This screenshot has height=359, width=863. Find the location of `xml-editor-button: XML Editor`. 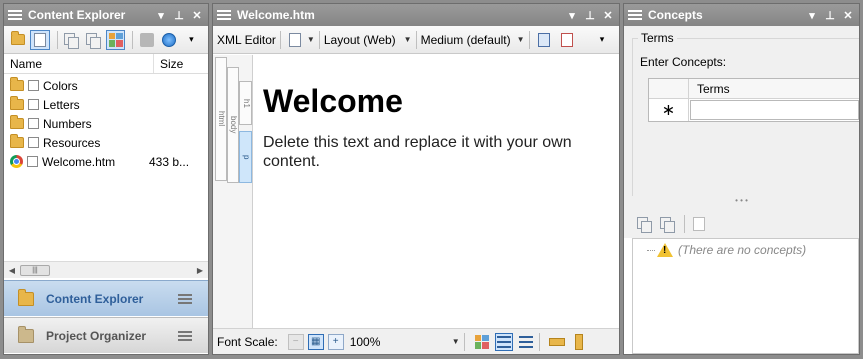

xml-editor-button: XML Editor is located at coordinates (246, 40).